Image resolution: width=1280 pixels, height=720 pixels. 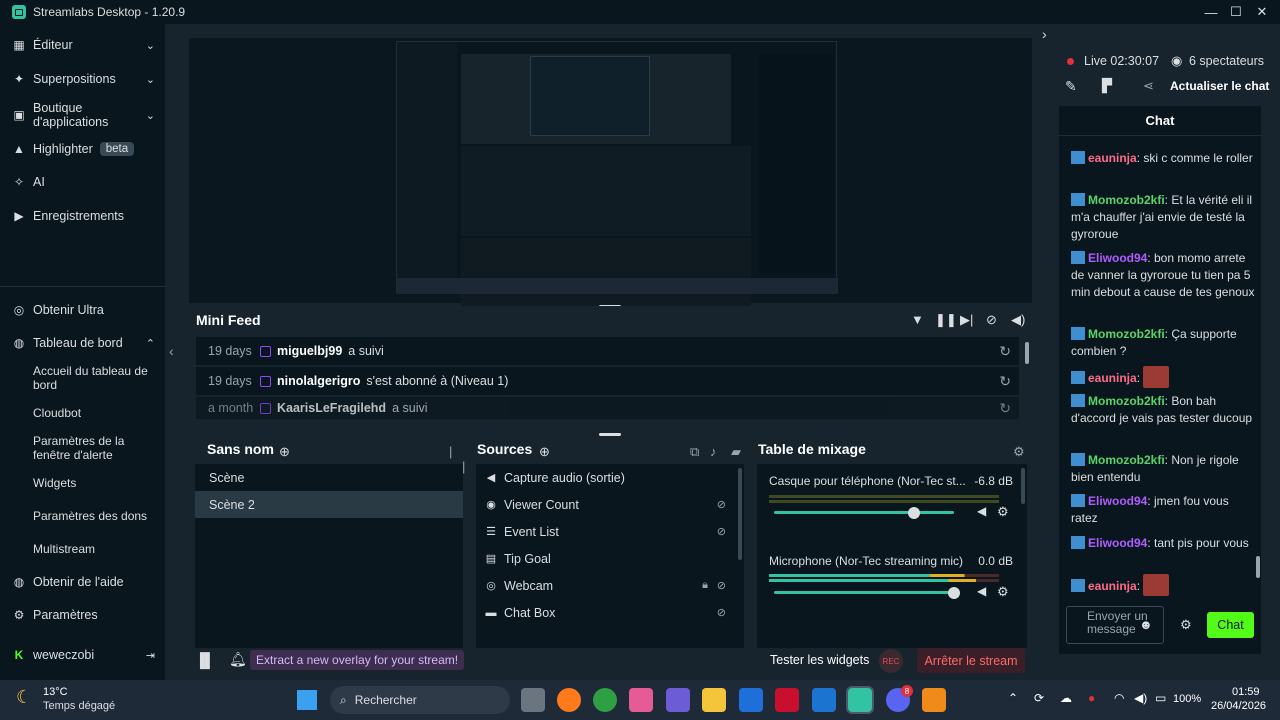 I want to click on add-scene-icon: ⊕, so click(x=284, y=452).